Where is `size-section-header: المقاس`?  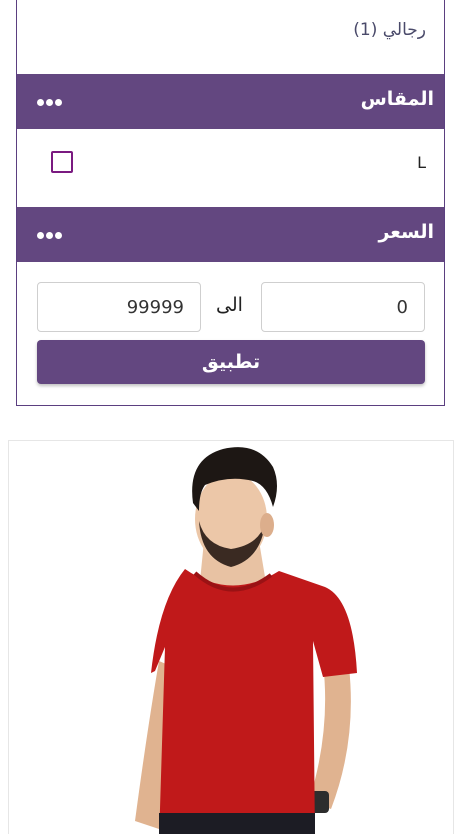 size-section-header: المقاس is located at coordinates (230, 101).